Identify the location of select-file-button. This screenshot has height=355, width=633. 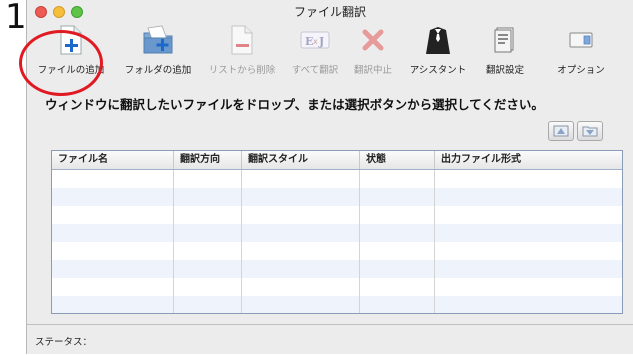
(561, 131).